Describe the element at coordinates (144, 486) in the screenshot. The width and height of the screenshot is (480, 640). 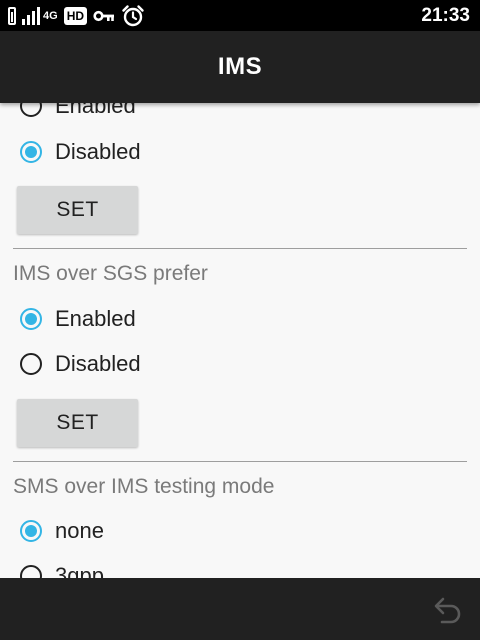
I see `section-title-sms-over-ims: SMS over IMS testing mode` at that location.